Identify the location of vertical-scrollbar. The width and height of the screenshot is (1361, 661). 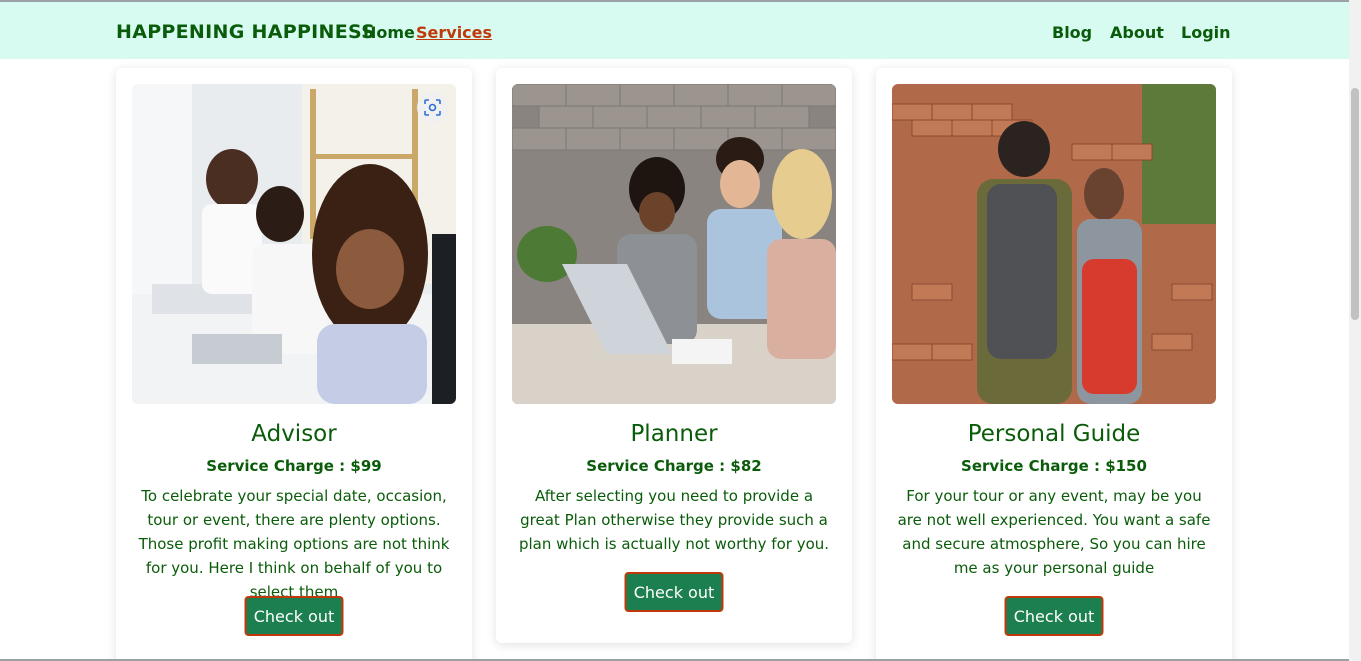
(1355, 330).